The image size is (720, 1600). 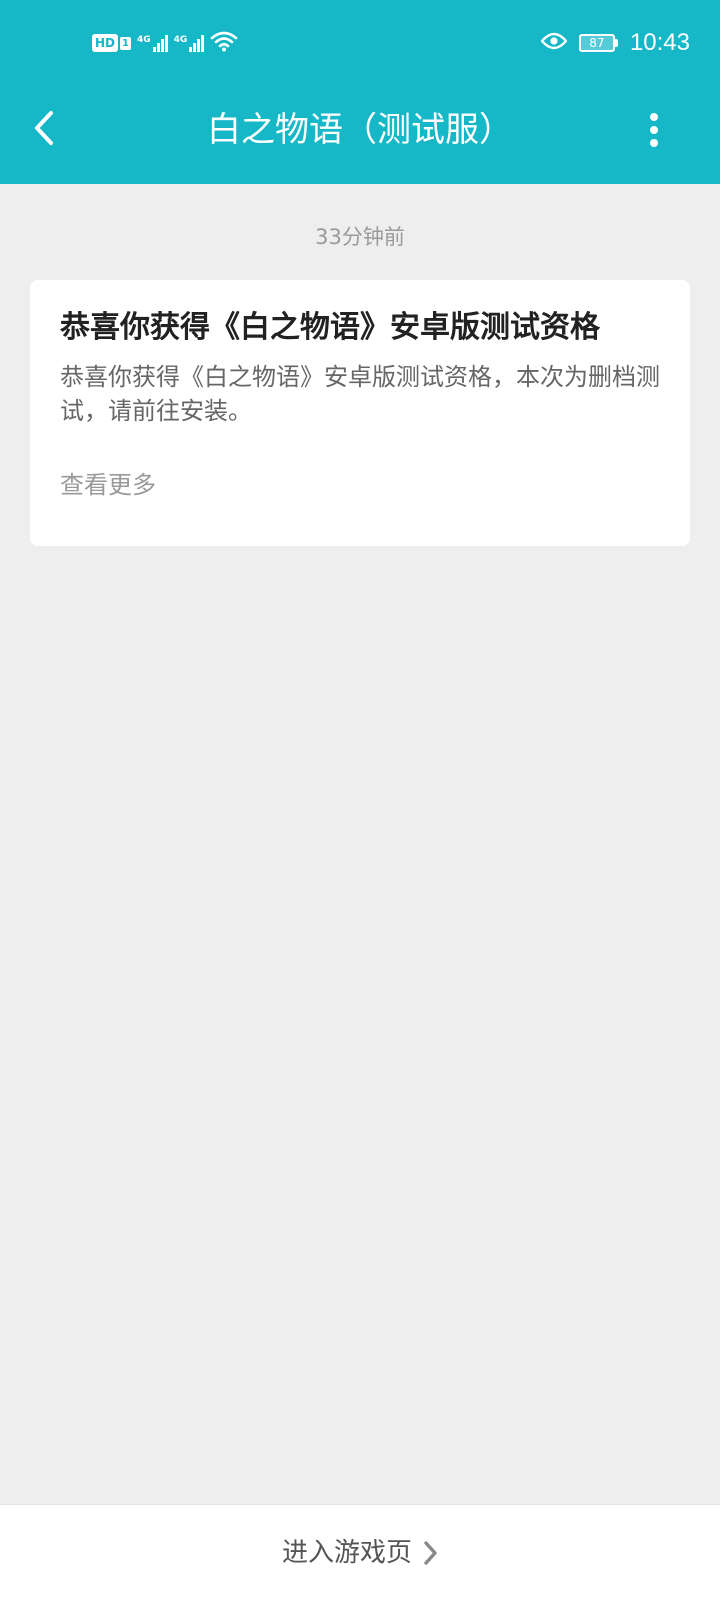 I want to click on status-left: HD 1 4G 4G, so click(x=165, y=43).